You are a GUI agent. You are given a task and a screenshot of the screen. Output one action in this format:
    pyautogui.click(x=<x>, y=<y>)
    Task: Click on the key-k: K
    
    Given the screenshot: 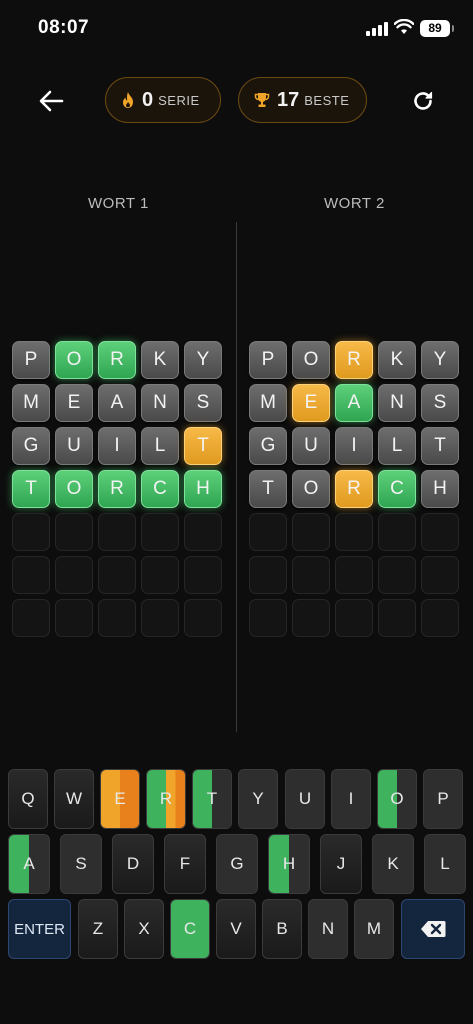 What is the action you would take?
    pyautogui.click(x=393, y=864)
    